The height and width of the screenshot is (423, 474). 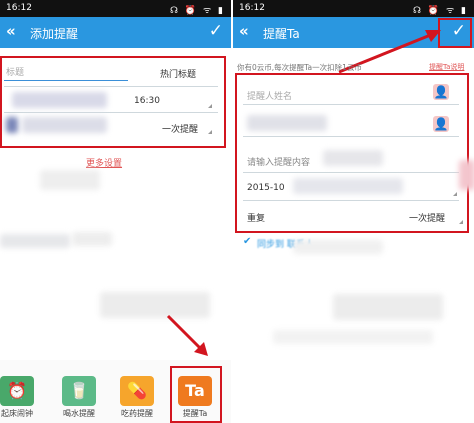 I want to click on title-bar: « 添加提醒 ✓, so click(x=115, y=32).